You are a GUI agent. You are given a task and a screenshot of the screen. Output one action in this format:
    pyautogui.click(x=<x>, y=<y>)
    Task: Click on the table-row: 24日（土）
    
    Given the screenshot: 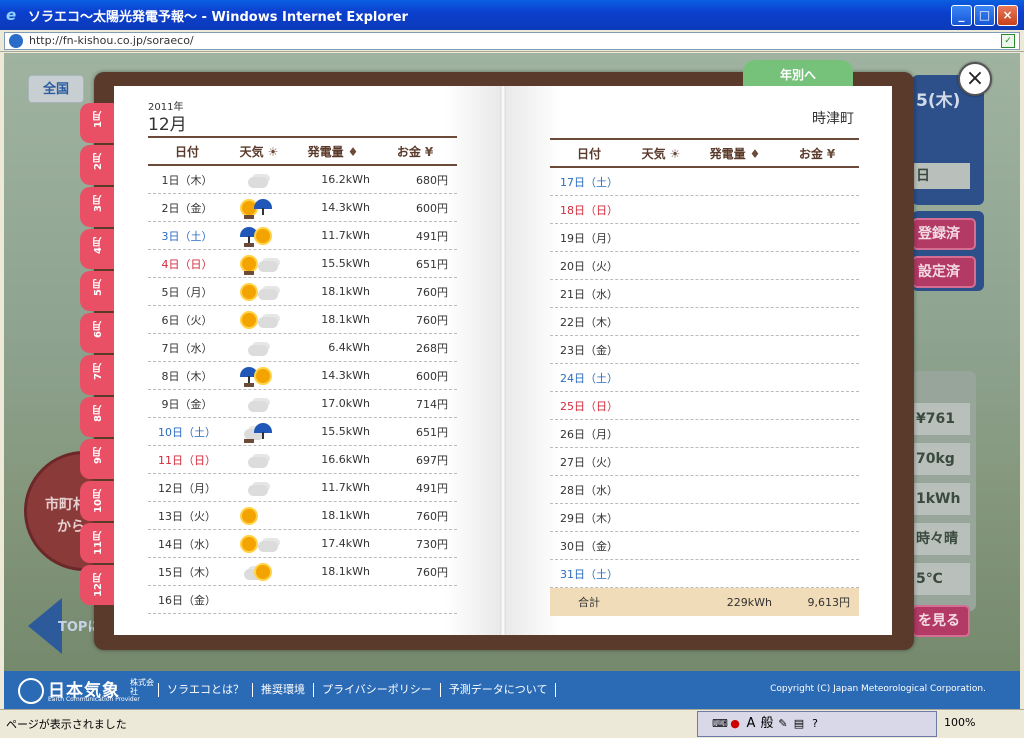 What is the action you would take?
    pyautogui.click(x=704, y=378)
    